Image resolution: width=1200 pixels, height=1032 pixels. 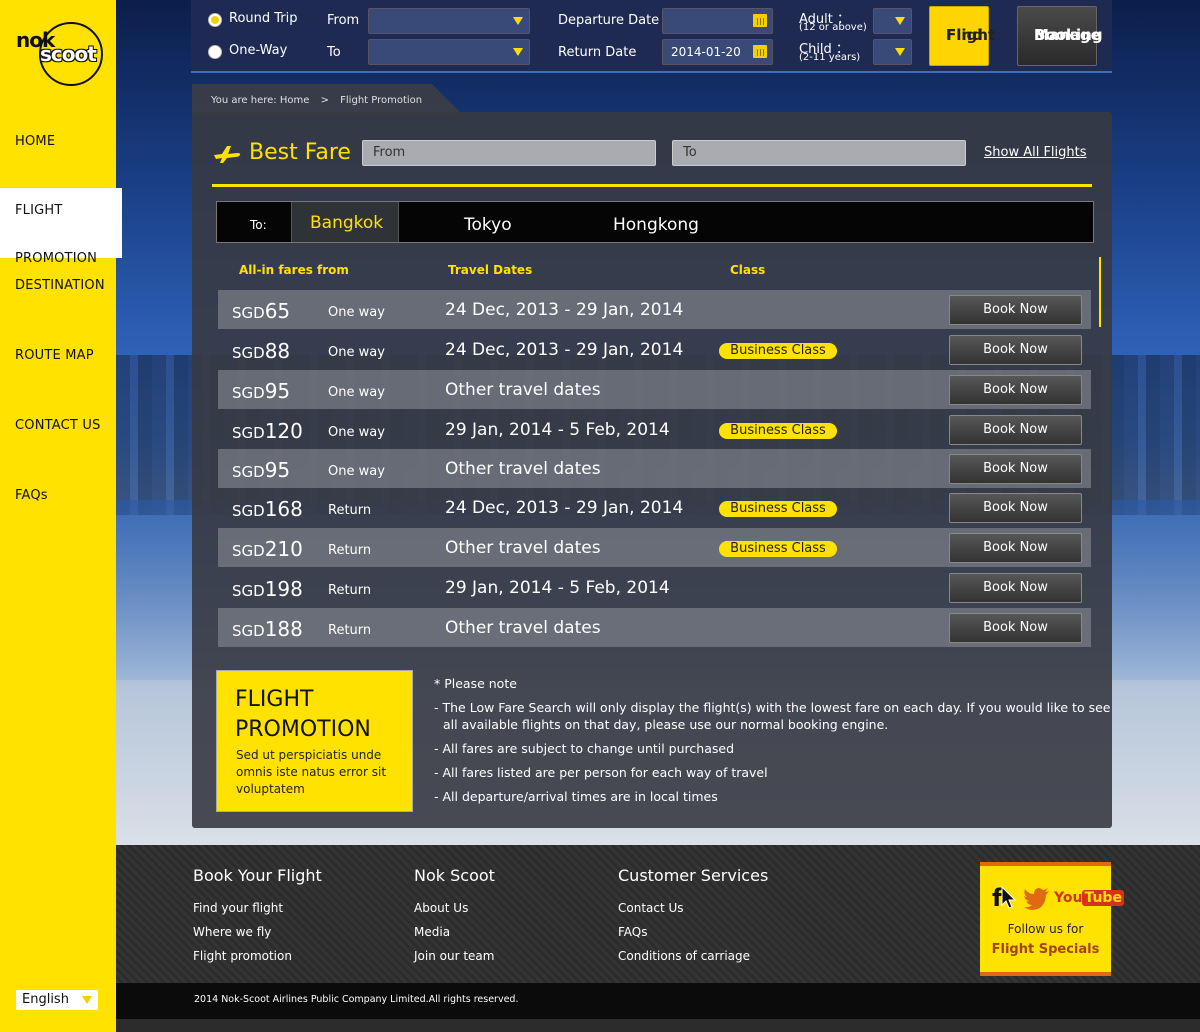 I want to click on table-row: SGD188 Return Other travel dates Book Now, so click(x=654, y=627).